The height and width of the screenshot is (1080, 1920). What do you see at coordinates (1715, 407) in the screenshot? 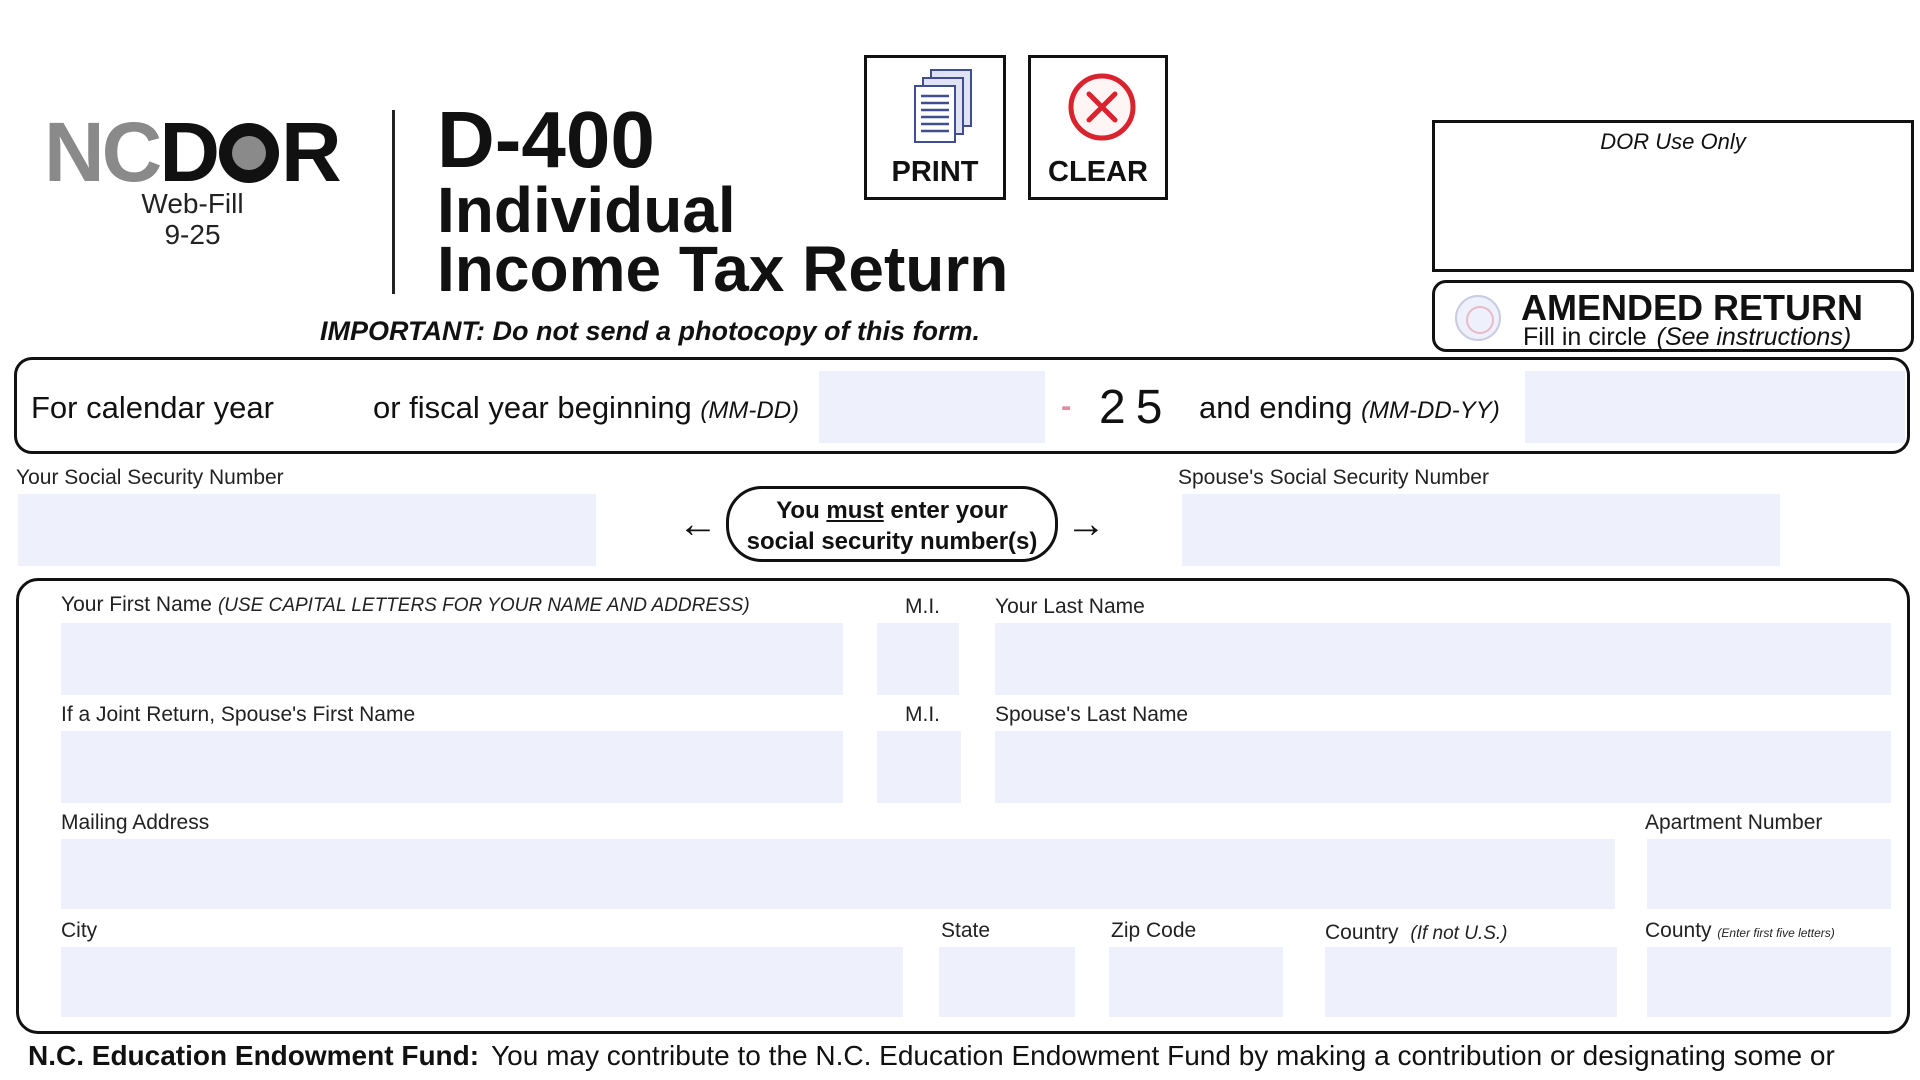
I see `fiscal-ending-input` at bounding box center [1715, 407].